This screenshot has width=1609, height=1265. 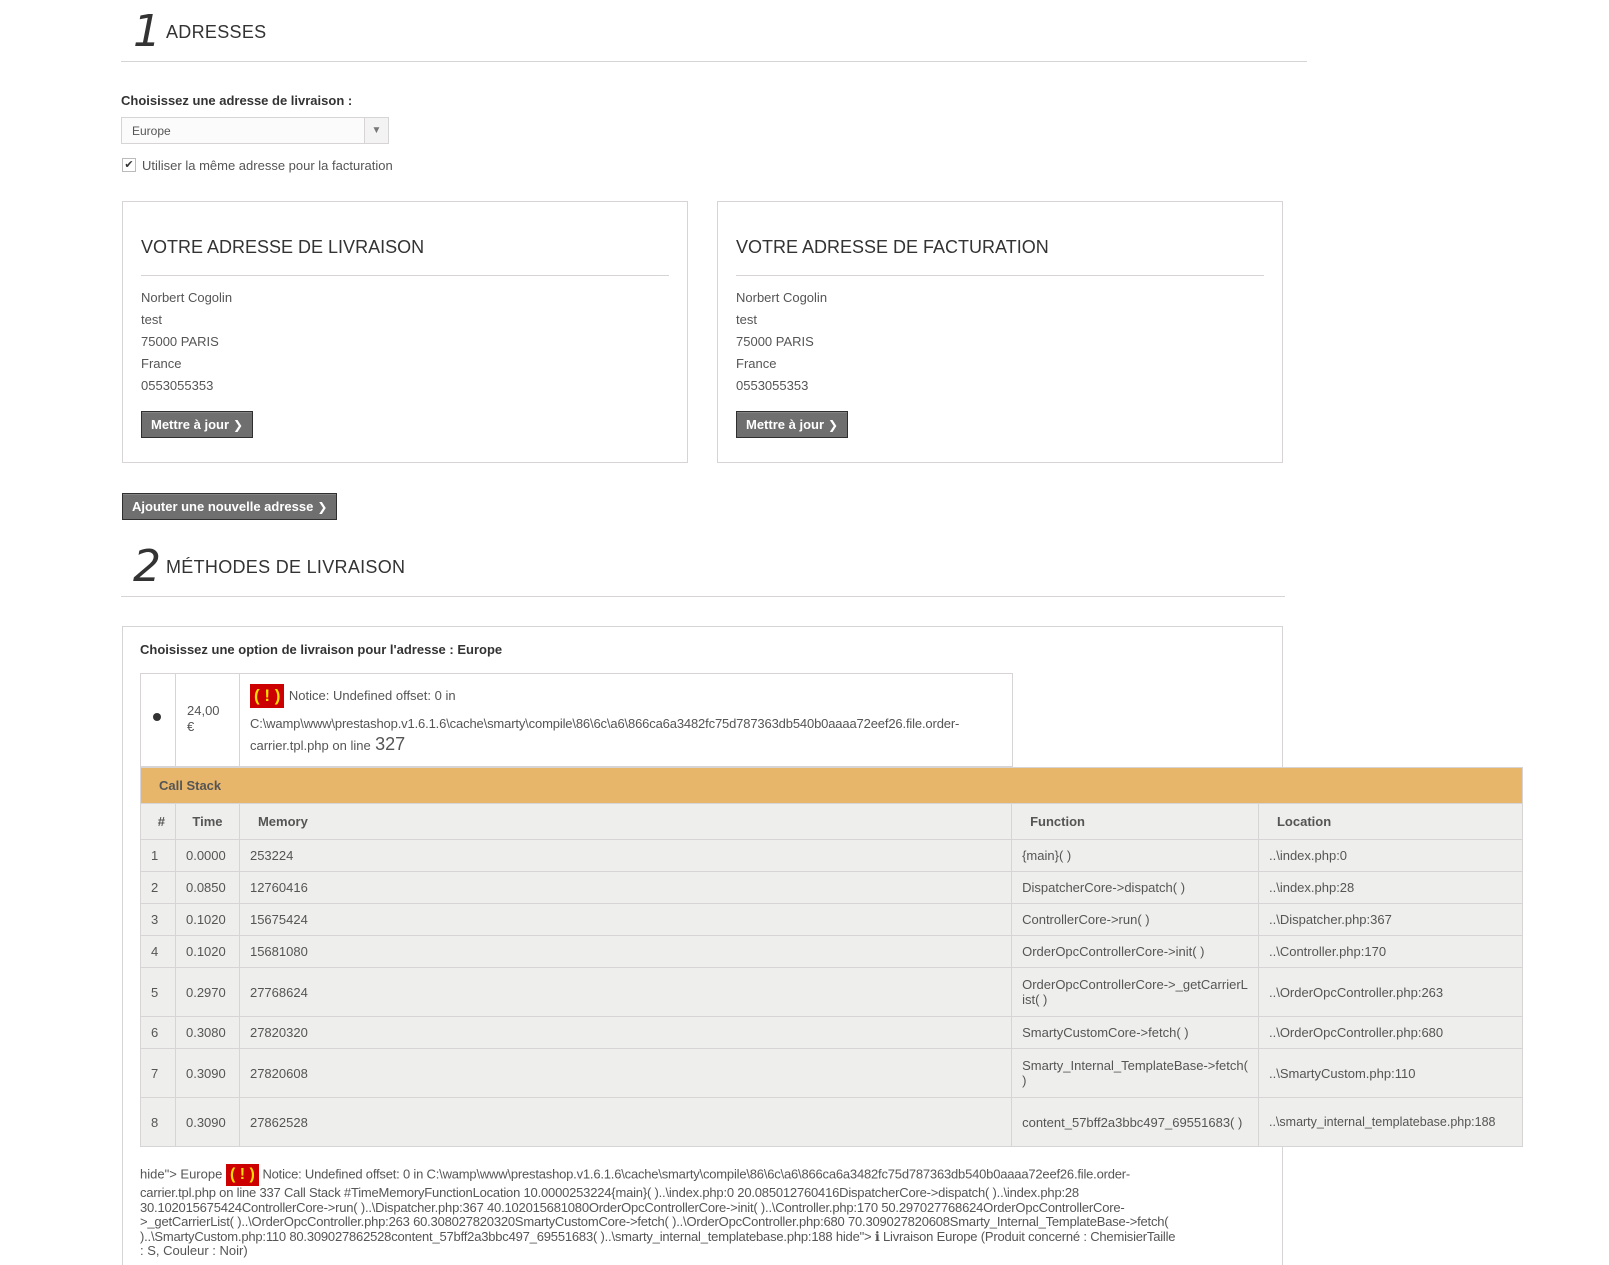 I want to click on table-row: 1 0.0000 253224 {main}( ) ..\index.php:0, so click(x=832, y=855).